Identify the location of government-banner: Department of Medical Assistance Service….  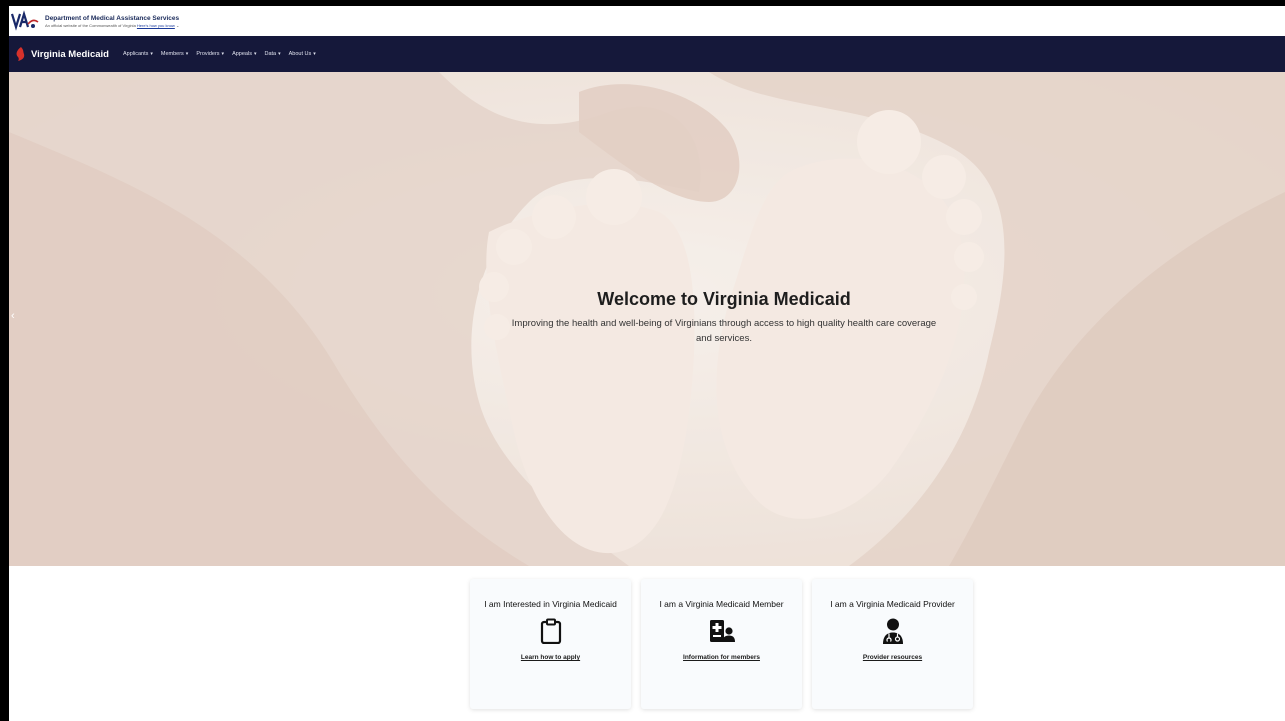
(647, 21).